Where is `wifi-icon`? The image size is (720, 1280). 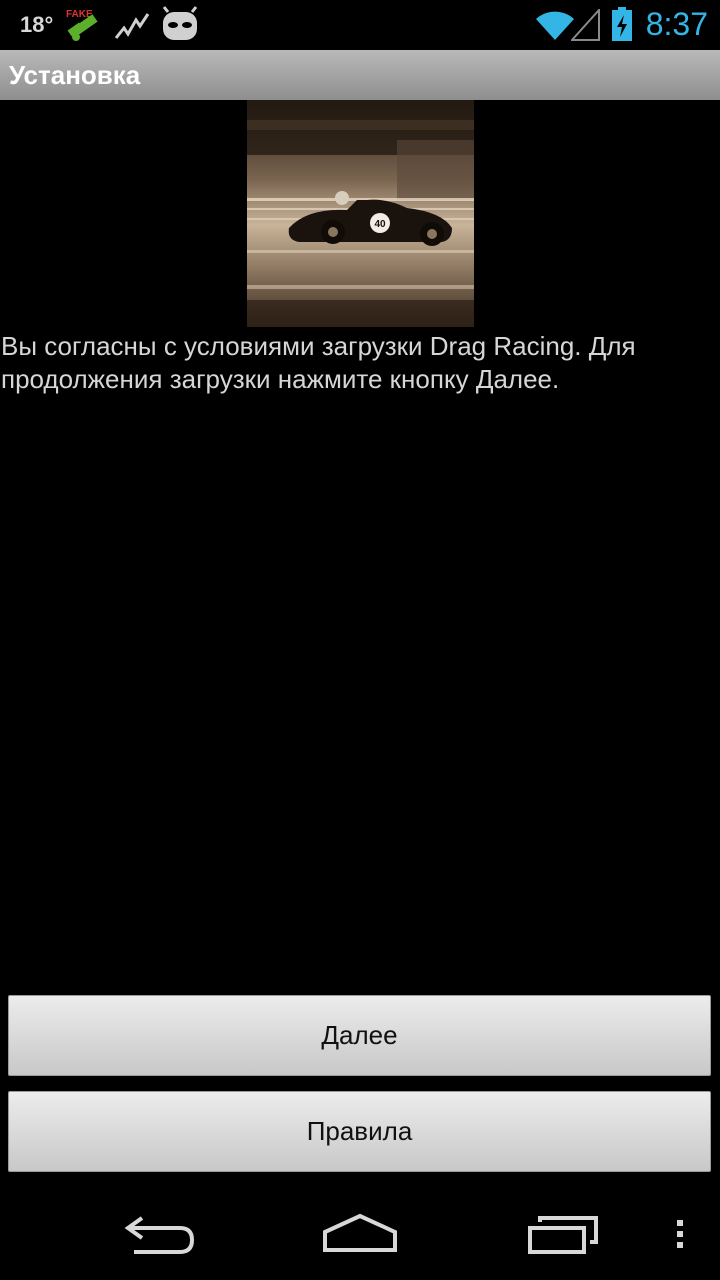
wifi-icon is located at coordinates (555, 27).